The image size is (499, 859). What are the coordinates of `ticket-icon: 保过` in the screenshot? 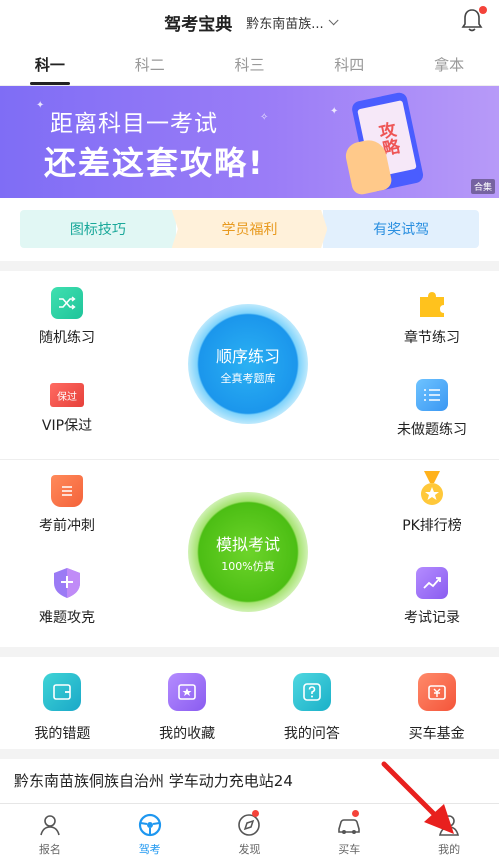 It's located at (67, 395).